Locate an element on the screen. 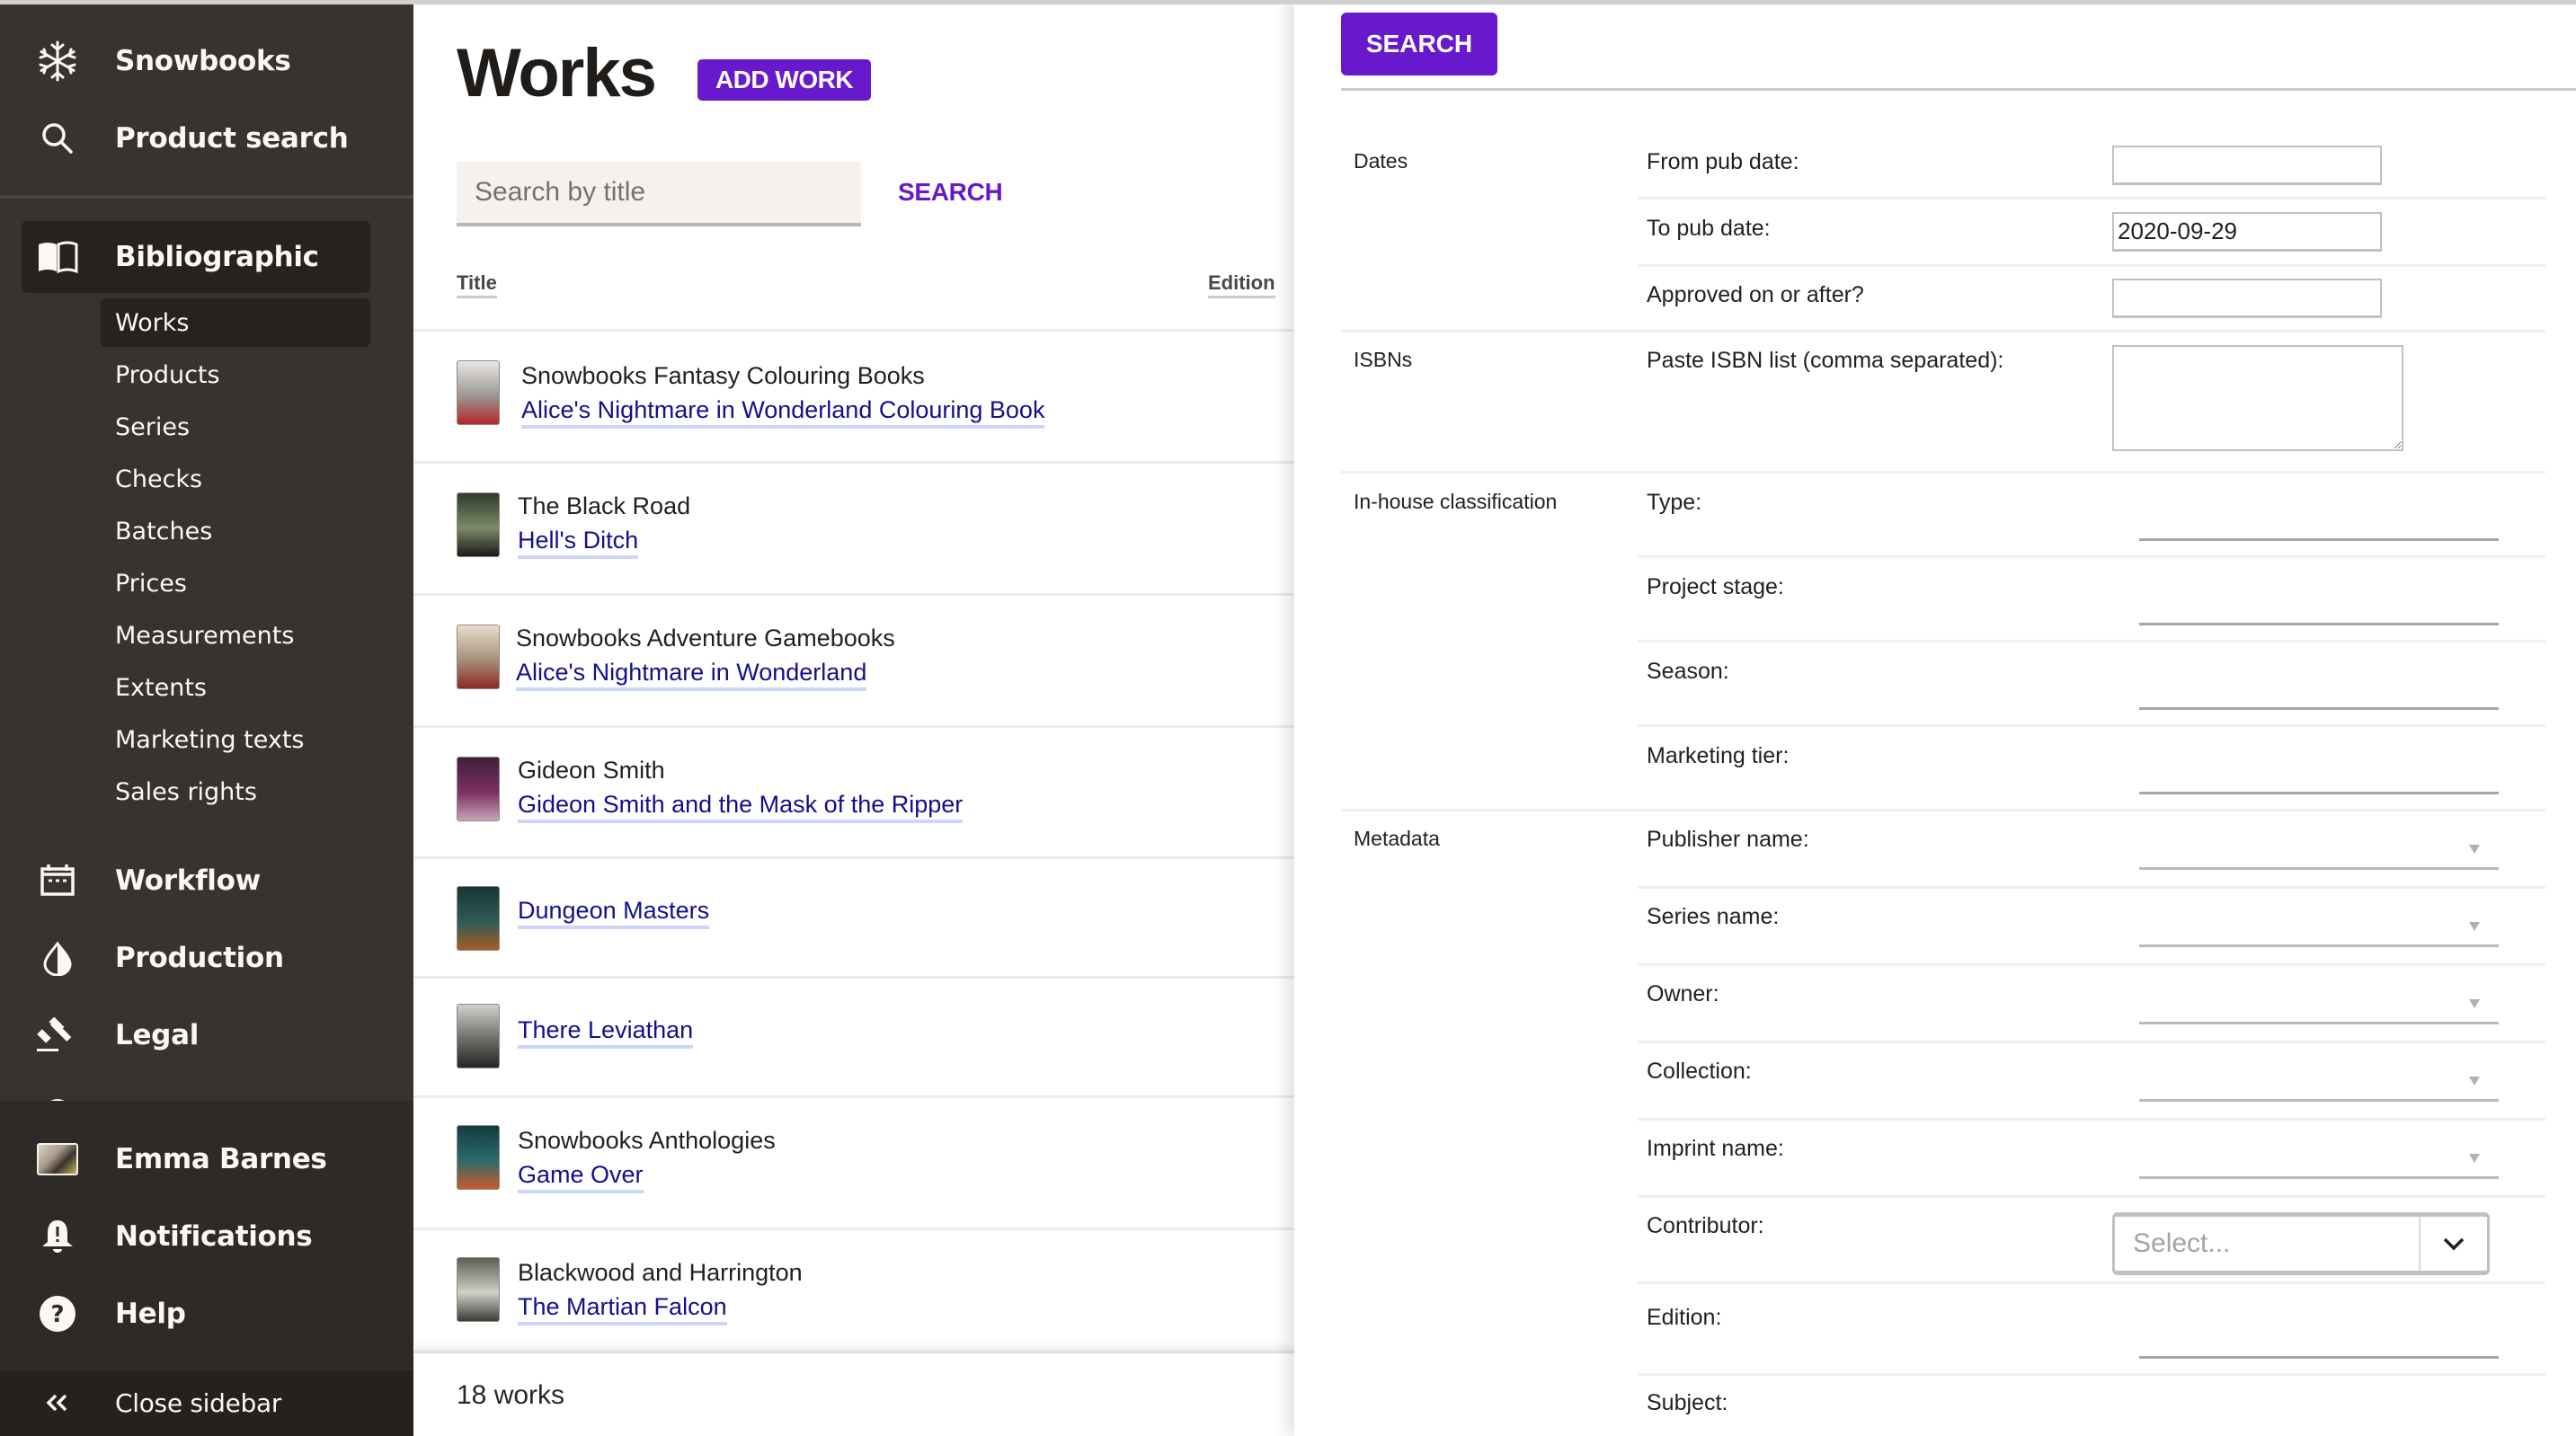 This screenshot has height=1436, width=2576. series-name: The Black Road is located at coordinates (604, 506).